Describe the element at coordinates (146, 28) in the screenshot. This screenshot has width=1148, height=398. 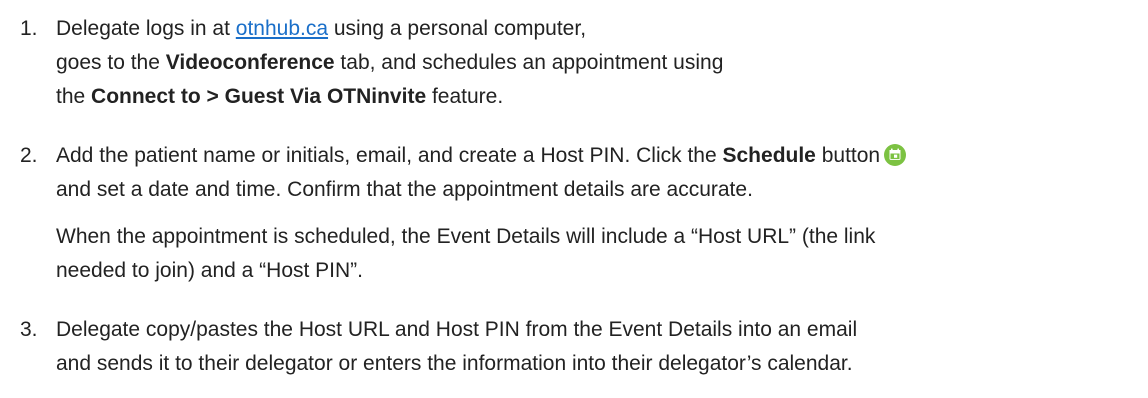
I see `text: Delegate logs in at` at that location.